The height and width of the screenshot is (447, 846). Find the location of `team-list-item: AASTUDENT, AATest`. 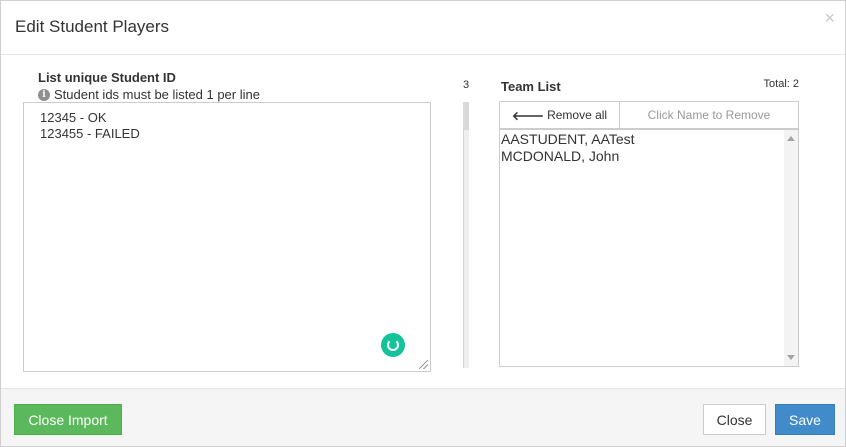

team-list-item: AASTUDENT, AATest is located at coordinates (567, 139).